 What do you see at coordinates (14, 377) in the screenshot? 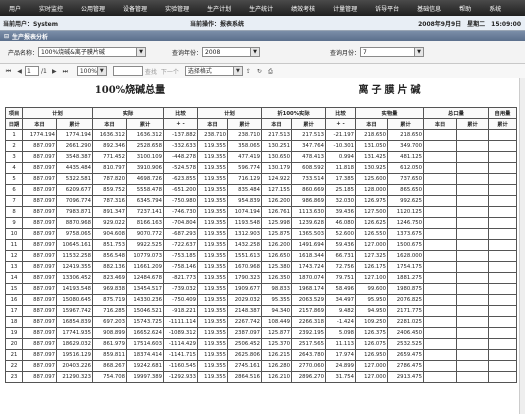
I see `row-date-cell: 23` at bounding box center [14, 377].